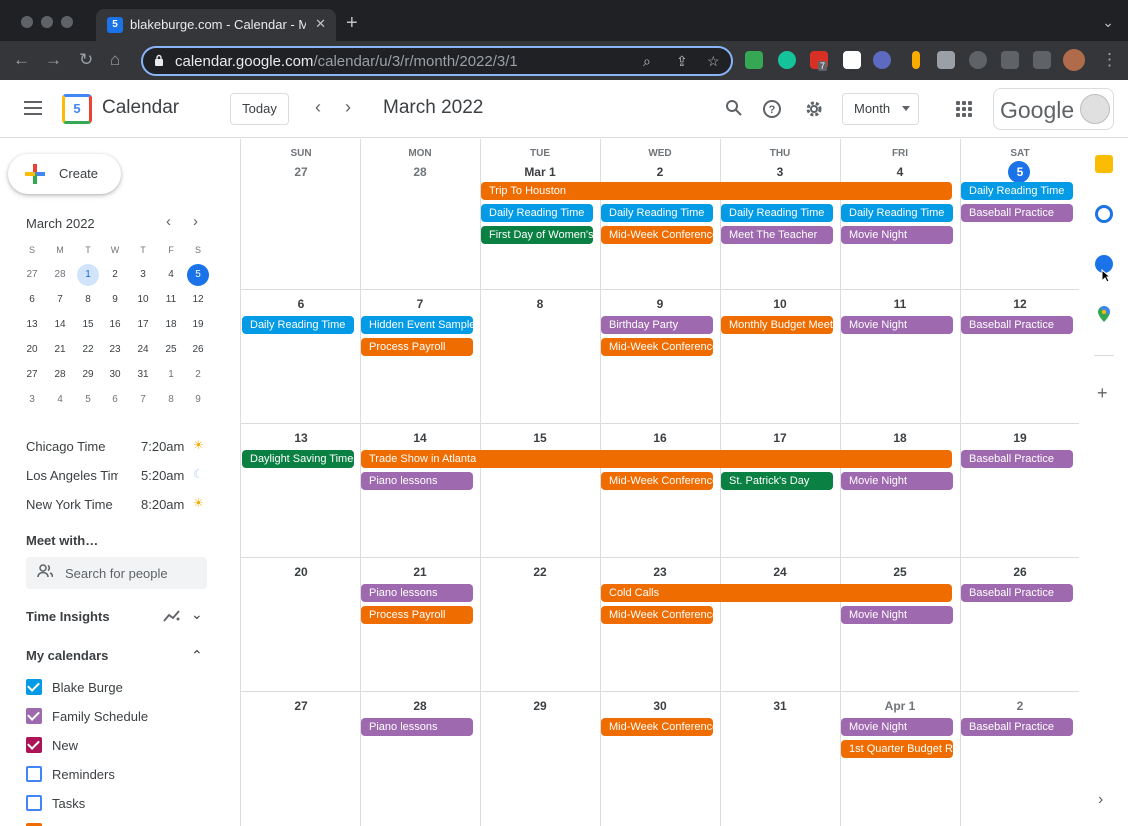  What do you see at coordinates (420, 706) in the screenshot?
I see `day-number: 28` at bounding box center [420, 706].